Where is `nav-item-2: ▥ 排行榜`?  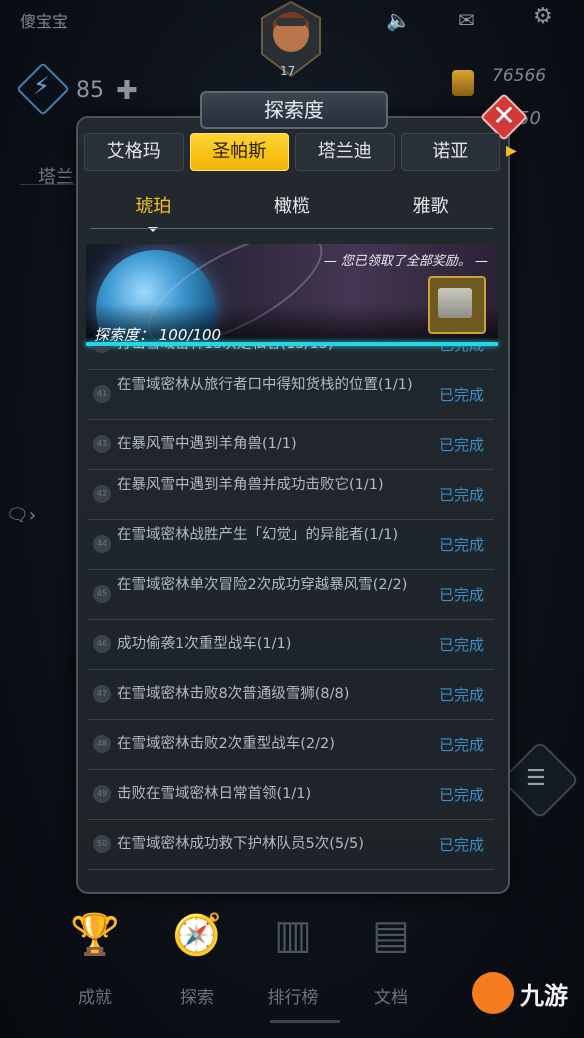
nav-item-2: ▥ 排行榜 is located at coordinates (293, 956).